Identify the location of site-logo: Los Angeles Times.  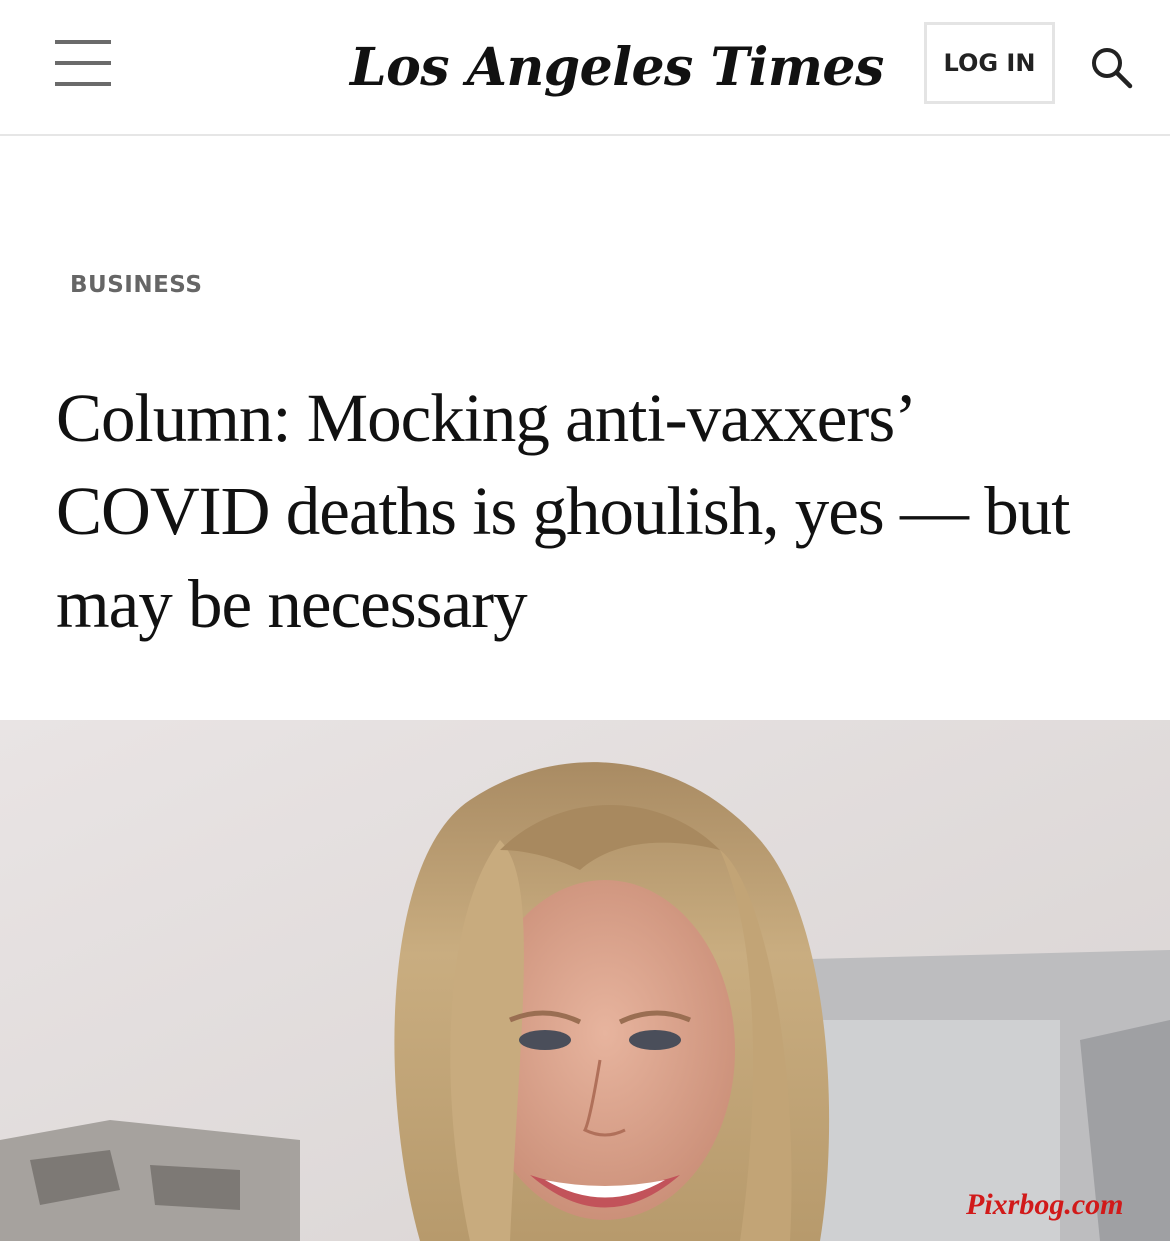
(617, 68).